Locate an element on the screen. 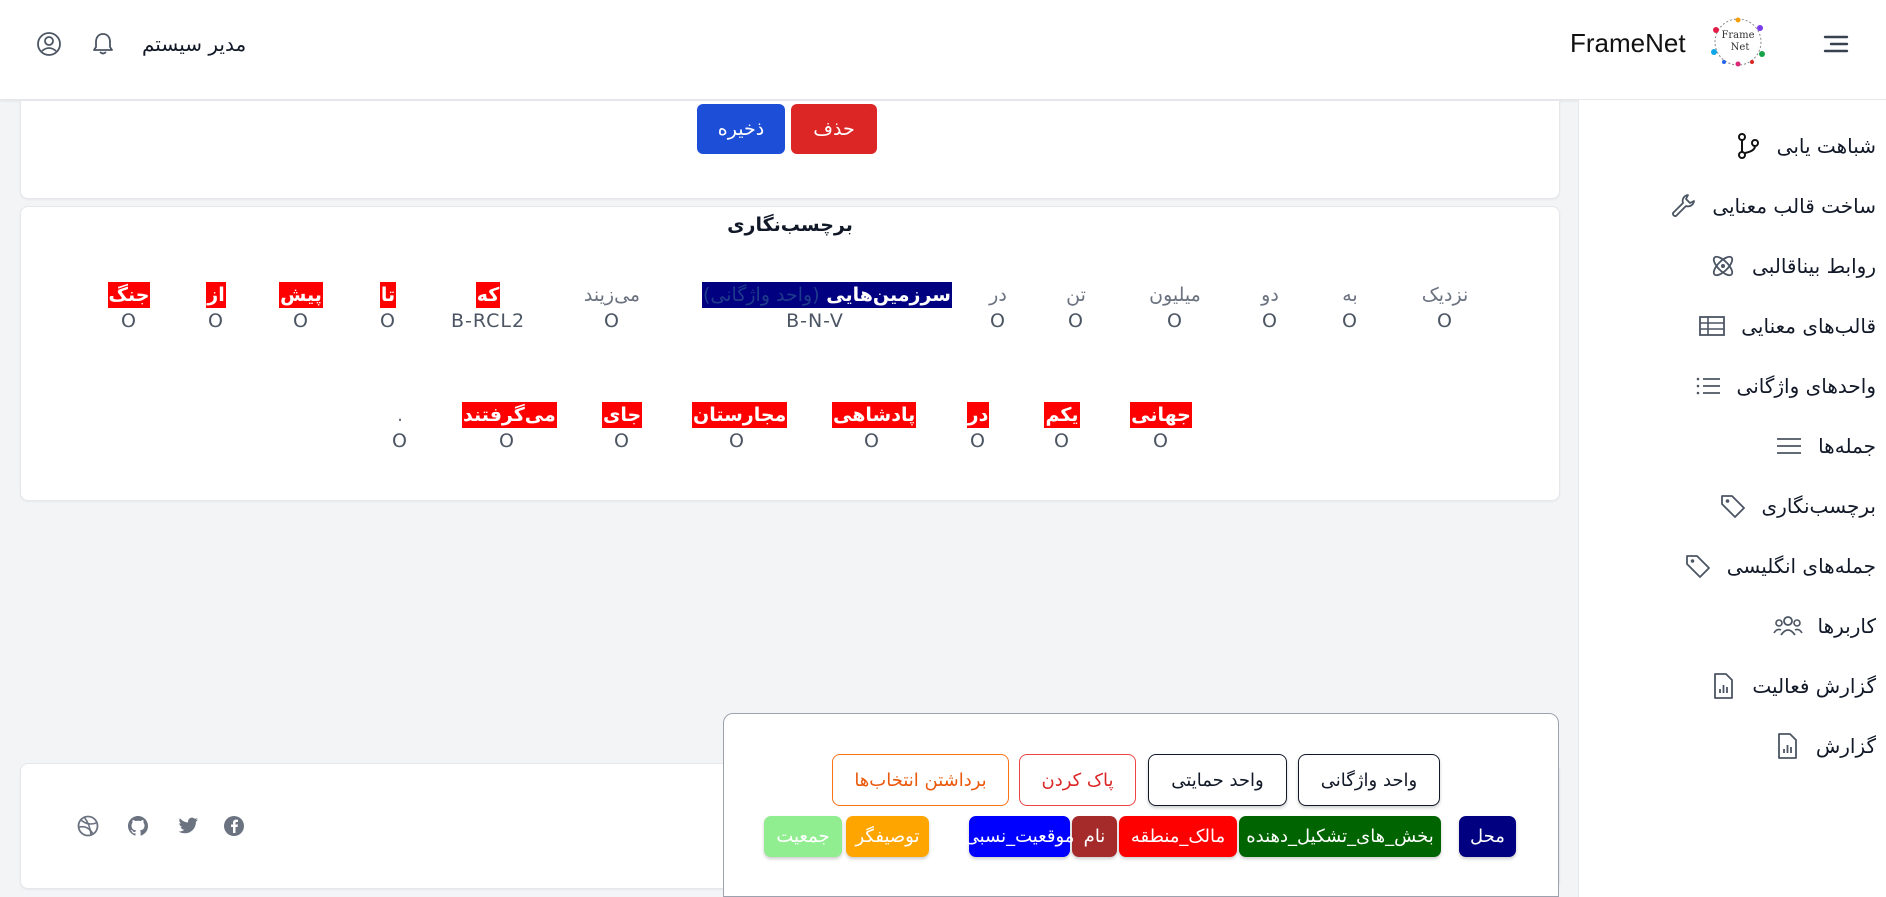 This screenshot has width=1886, height=897. token-word: . is located at coordinates (400, 415).